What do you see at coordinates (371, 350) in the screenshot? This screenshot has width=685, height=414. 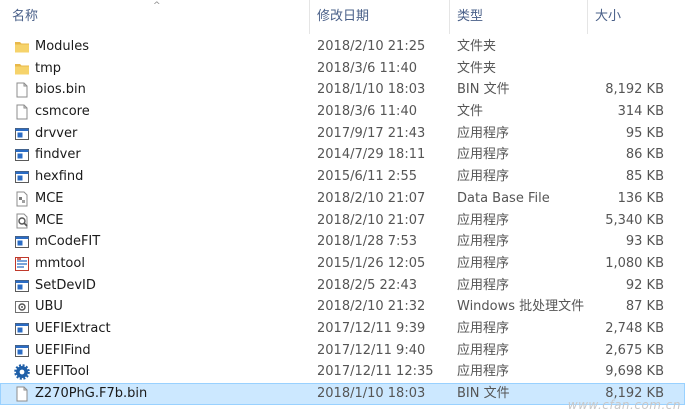 I see `file-modified-date: 2017/12/11 9:40` at bounding box center [371, 350].